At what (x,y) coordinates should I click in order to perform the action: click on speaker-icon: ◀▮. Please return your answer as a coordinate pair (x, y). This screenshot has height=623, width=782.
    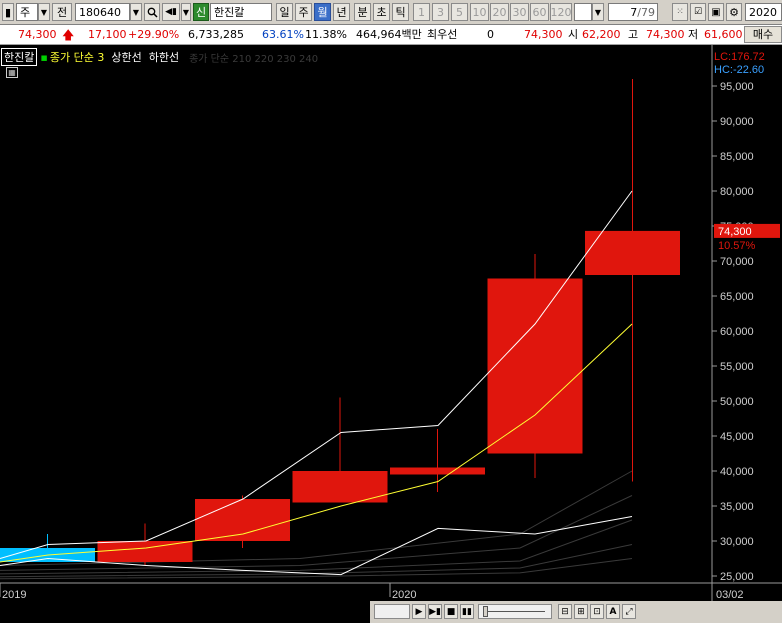
    Looking at the image, I should click on (171, 12).